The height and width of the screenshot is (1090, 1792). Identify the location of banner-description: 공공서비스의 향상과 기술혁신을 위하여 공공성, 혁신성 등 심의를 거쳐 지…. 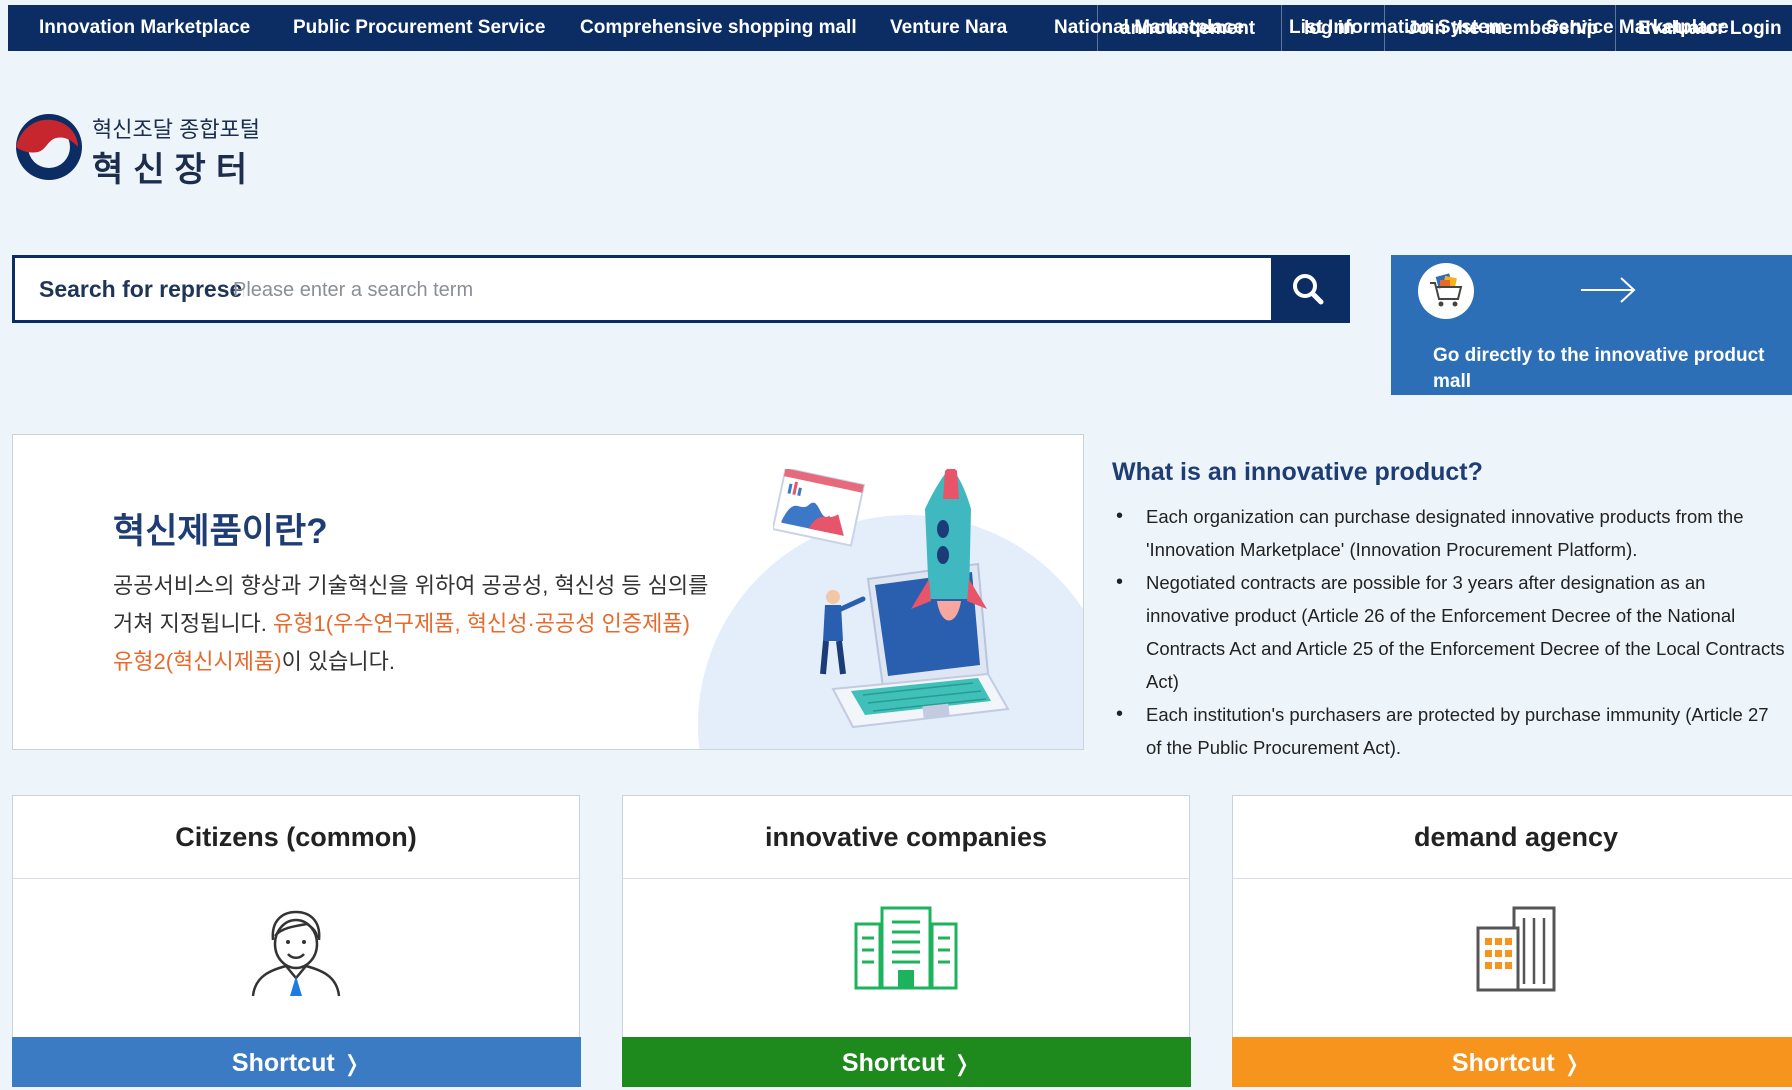
(413, 624).